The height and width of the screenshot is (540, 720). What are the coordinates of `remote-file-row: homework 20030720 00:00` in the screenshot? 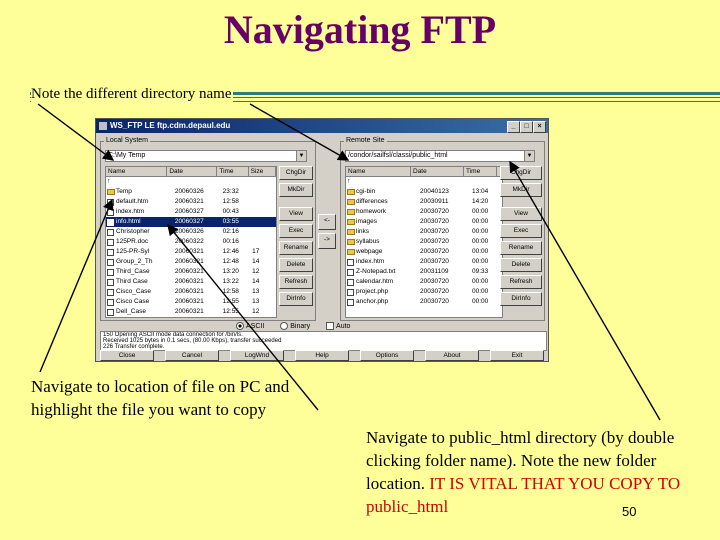 It's located at (424, 212).